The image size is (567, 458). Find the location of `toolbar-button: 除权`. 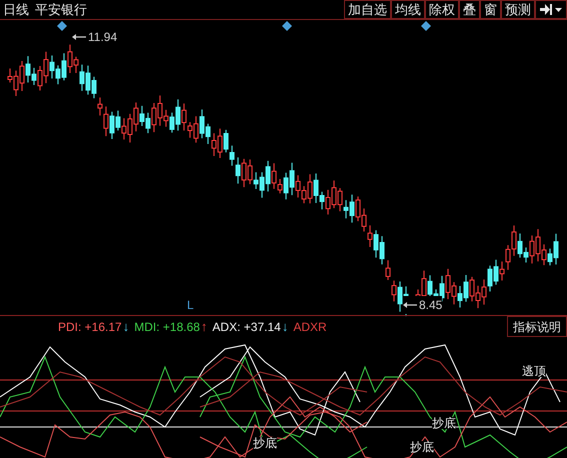

toolbar-button: 除权 is located at coordinates (442, 9).